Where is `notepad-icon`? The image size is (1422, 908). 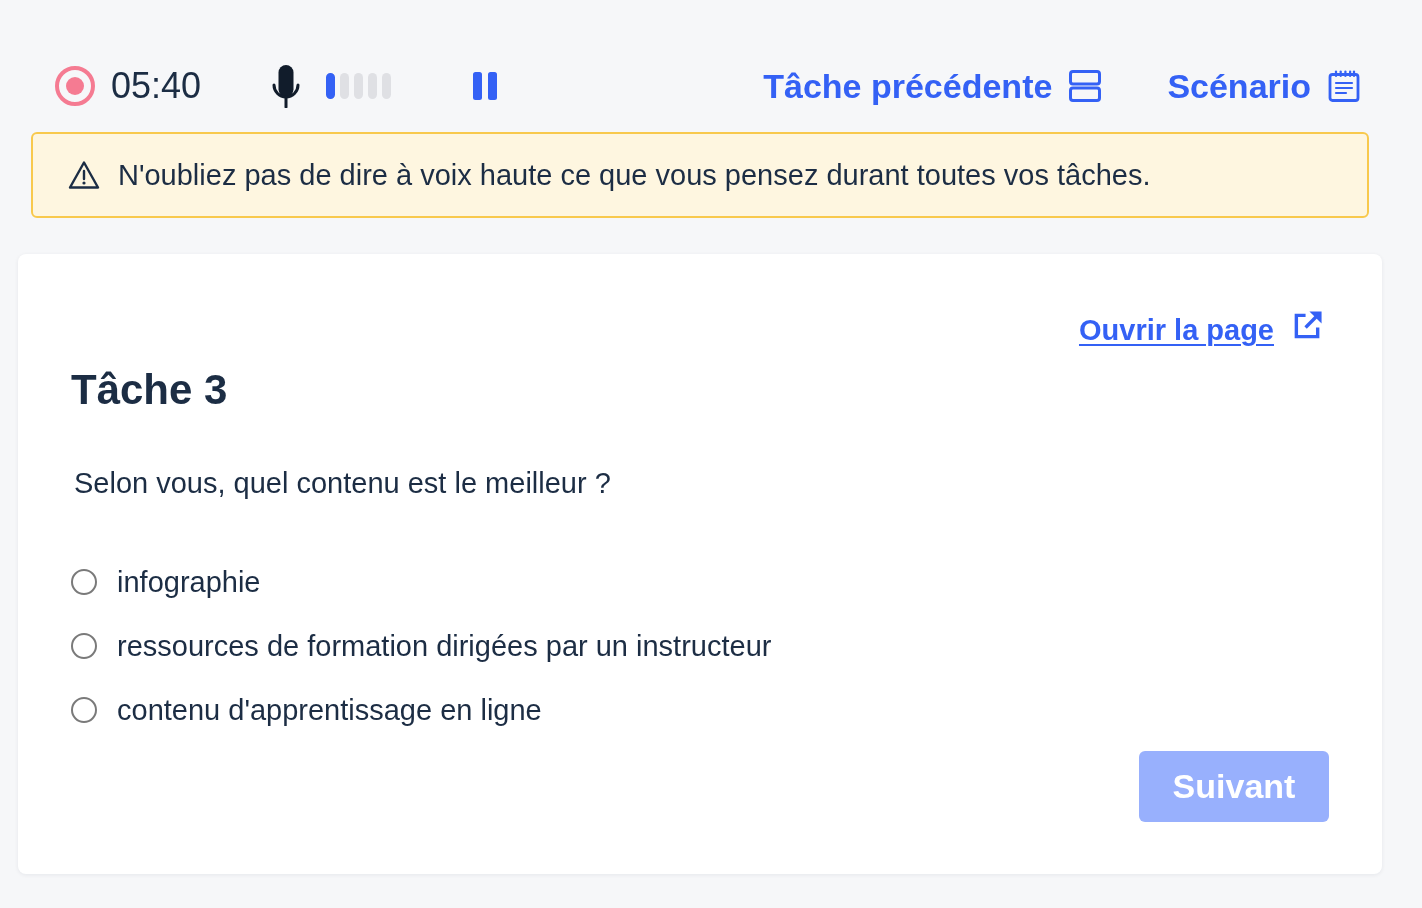 notepad-icon is located at coordinates (1344, 86).